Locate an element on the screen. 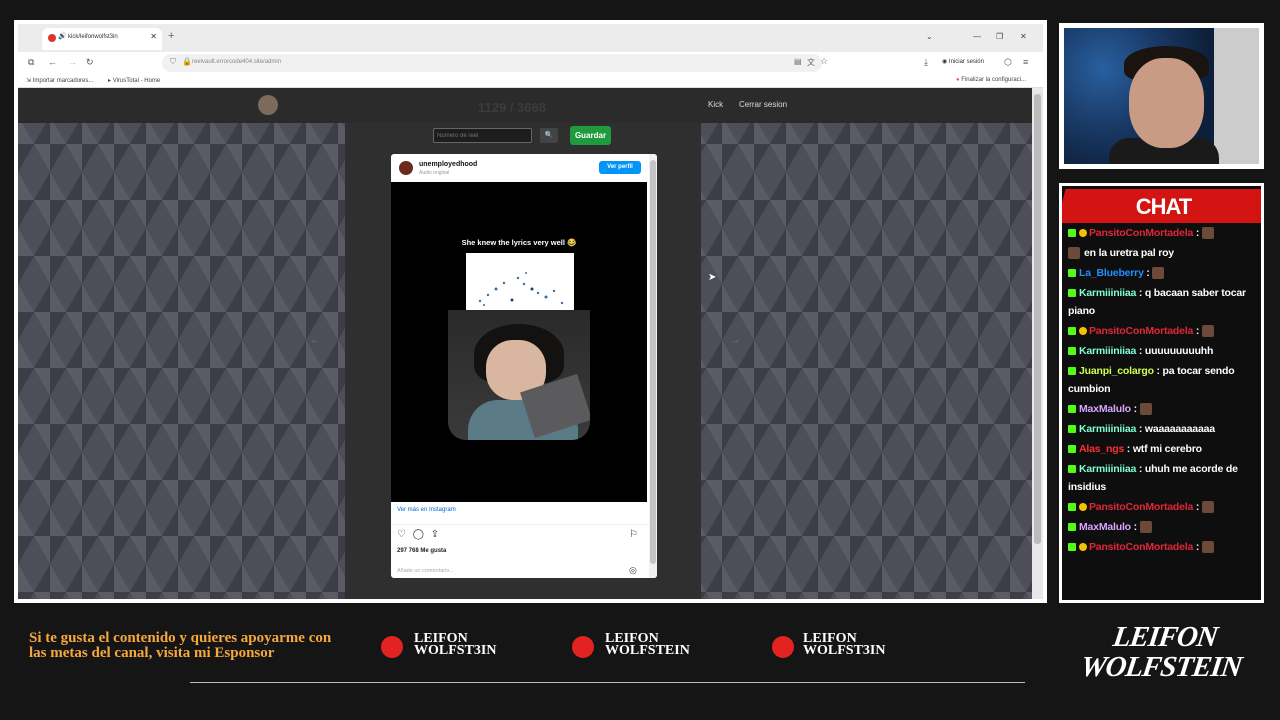 The image size is (1280, 720). shield-icon: ⛉ is located at coordinates (173, 62).